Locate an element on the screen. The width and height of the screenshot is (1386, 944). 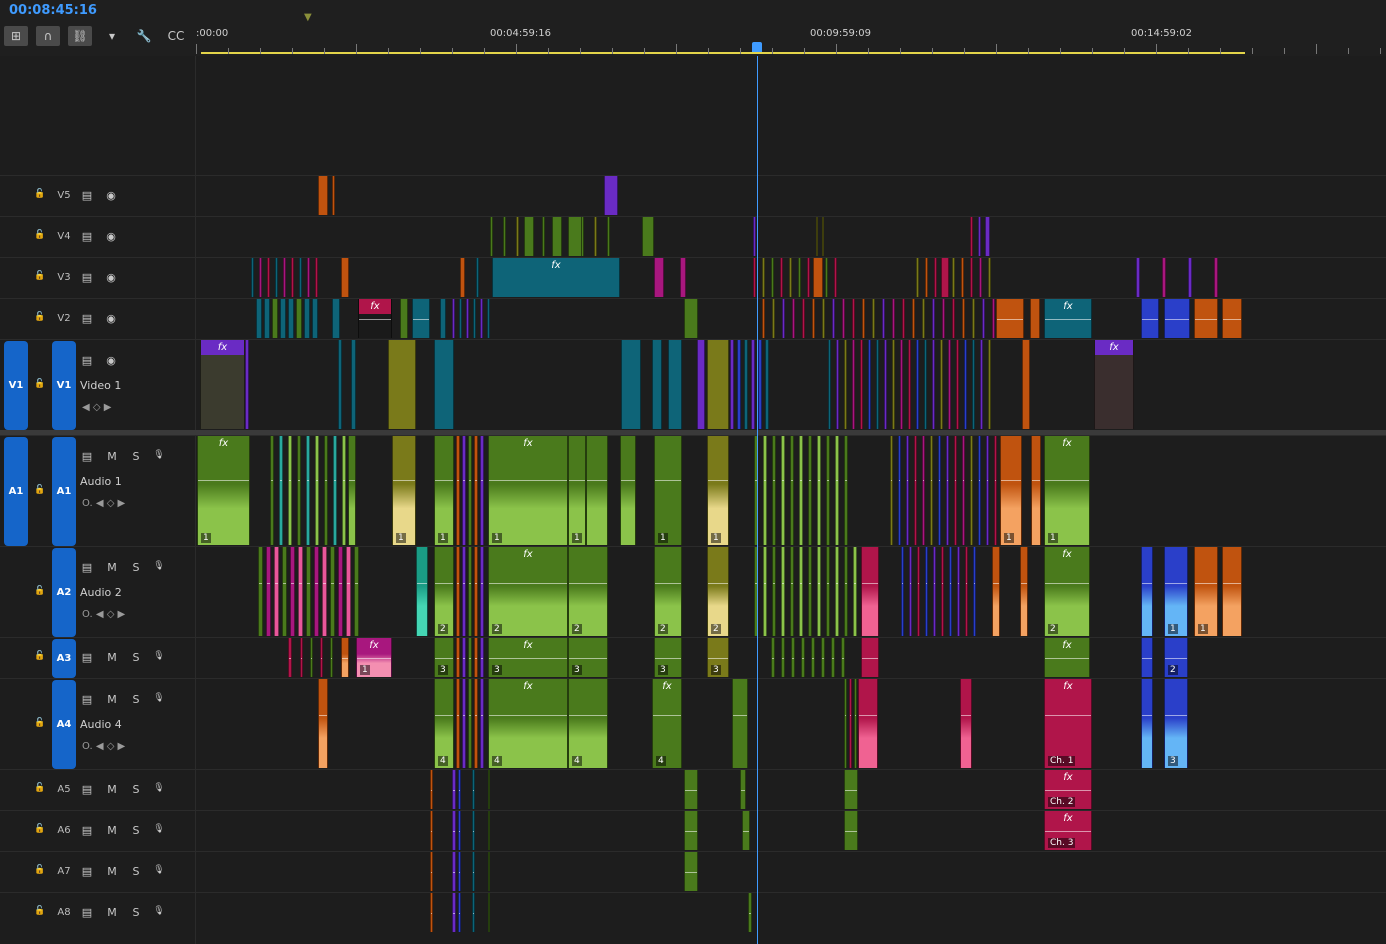
clip: 2 is located at coordinates (444, 591).